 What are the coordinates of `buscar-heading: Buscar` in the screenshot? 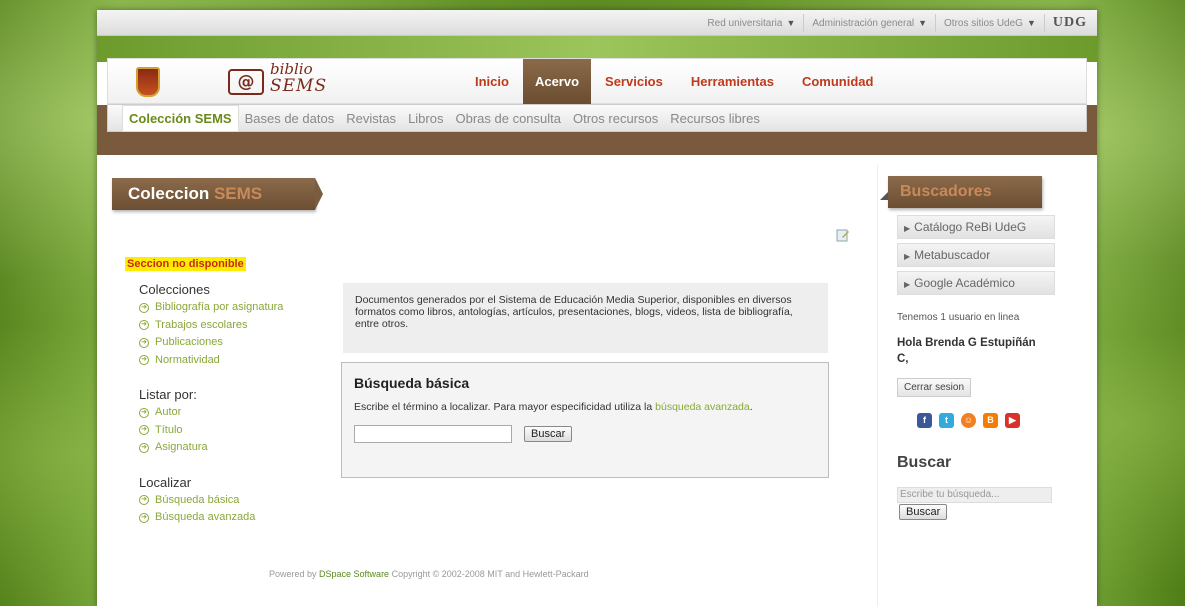 It's located at (924, 462).